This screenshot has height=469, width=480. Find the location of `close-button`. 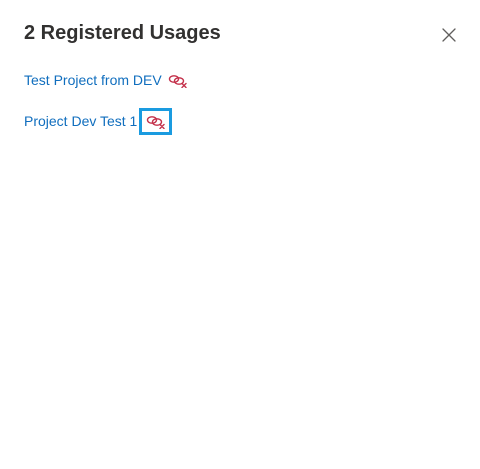

close-button is located at coordinates (449, 35).